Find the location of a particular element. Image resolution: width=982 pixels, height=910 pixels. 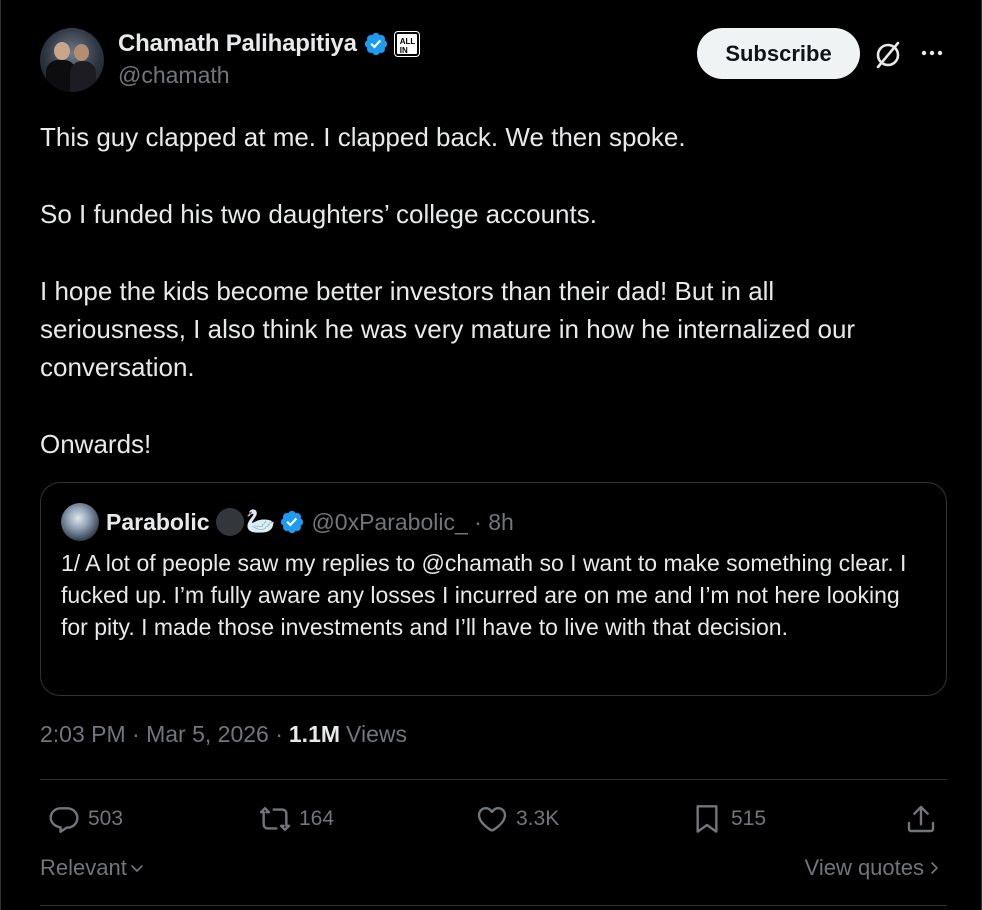

repost-icon is located at coordinates (275, 819).